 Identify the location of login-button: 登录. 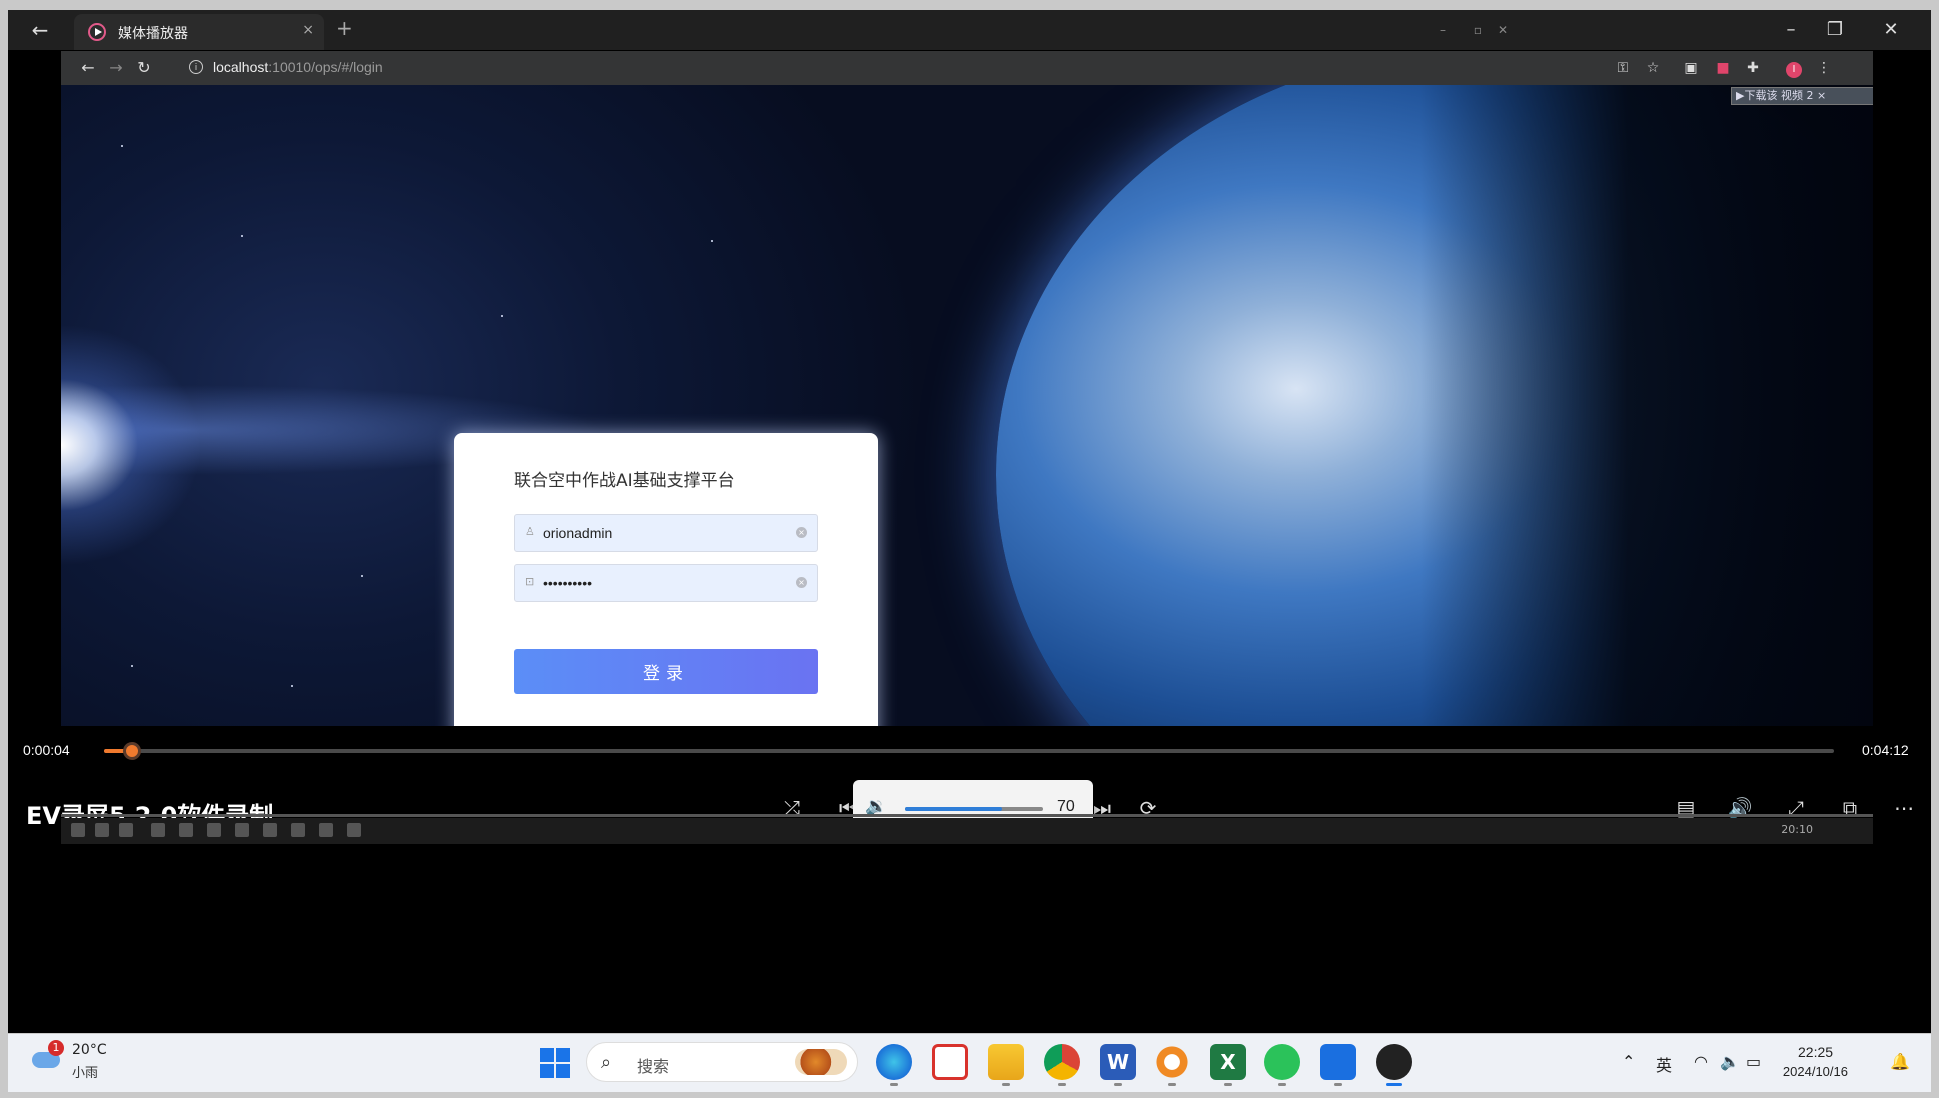
(666, 671).